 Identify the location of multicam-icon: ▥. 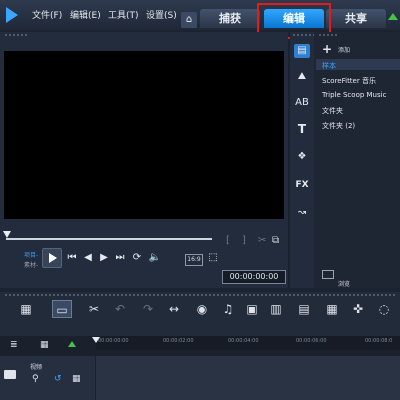
(276, 309).